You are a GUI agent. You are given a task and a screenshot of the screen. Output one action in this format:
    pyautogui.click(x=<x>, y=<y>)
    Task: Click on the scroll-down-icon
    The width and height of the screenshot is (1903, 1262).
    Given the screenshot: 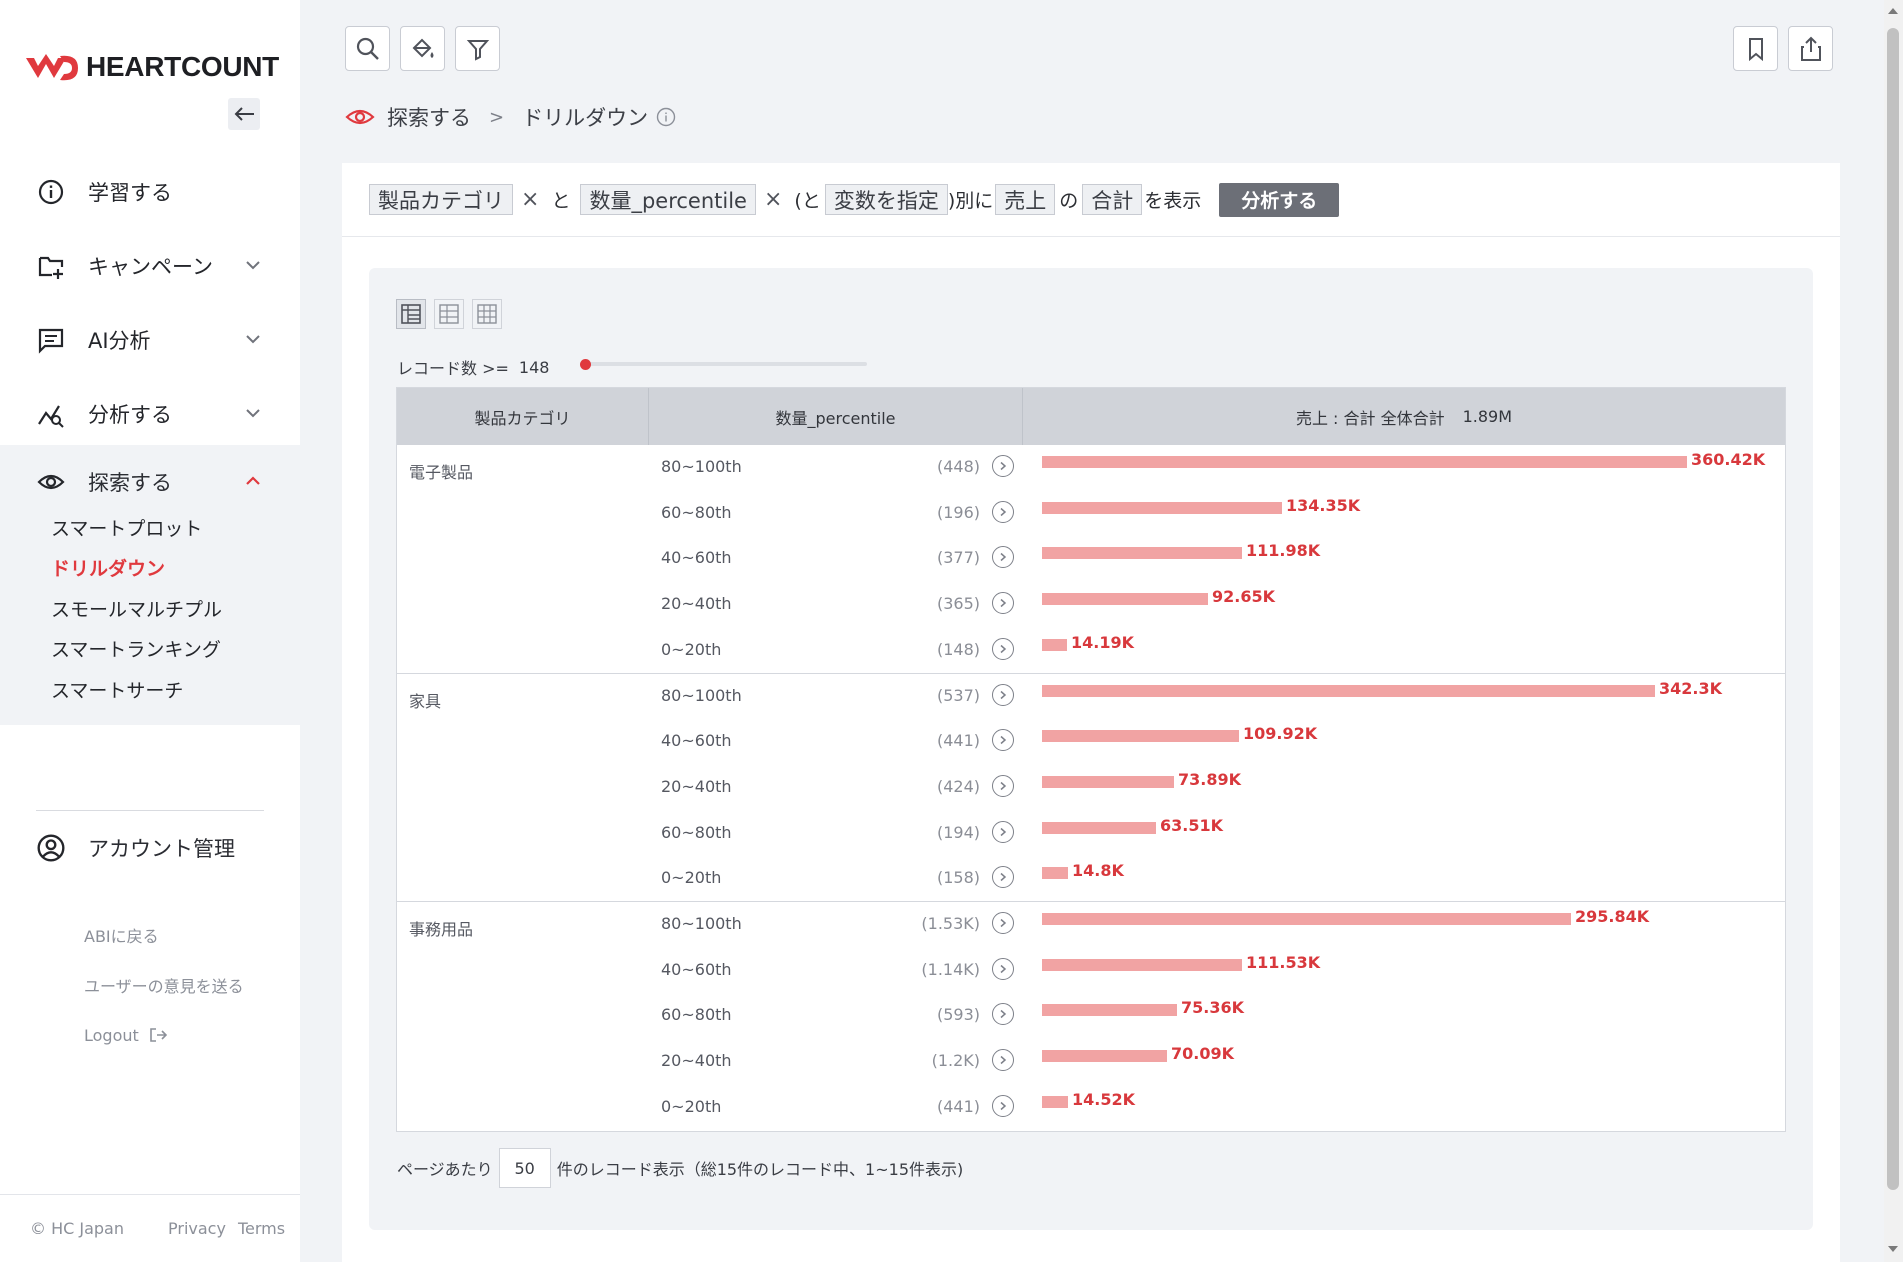 What is the action you would take?
    pyautogui.click(x=1893, y=1249)
    